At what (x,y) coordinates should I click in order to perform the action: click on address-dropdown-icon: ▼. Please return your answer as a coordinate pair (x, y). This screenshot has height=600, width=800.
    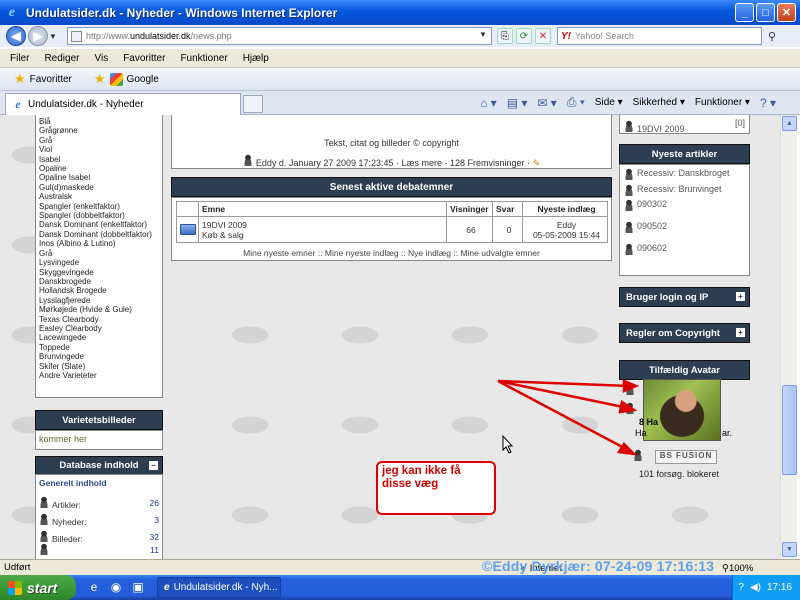
    Looking at the image, I should click on (483, 36).